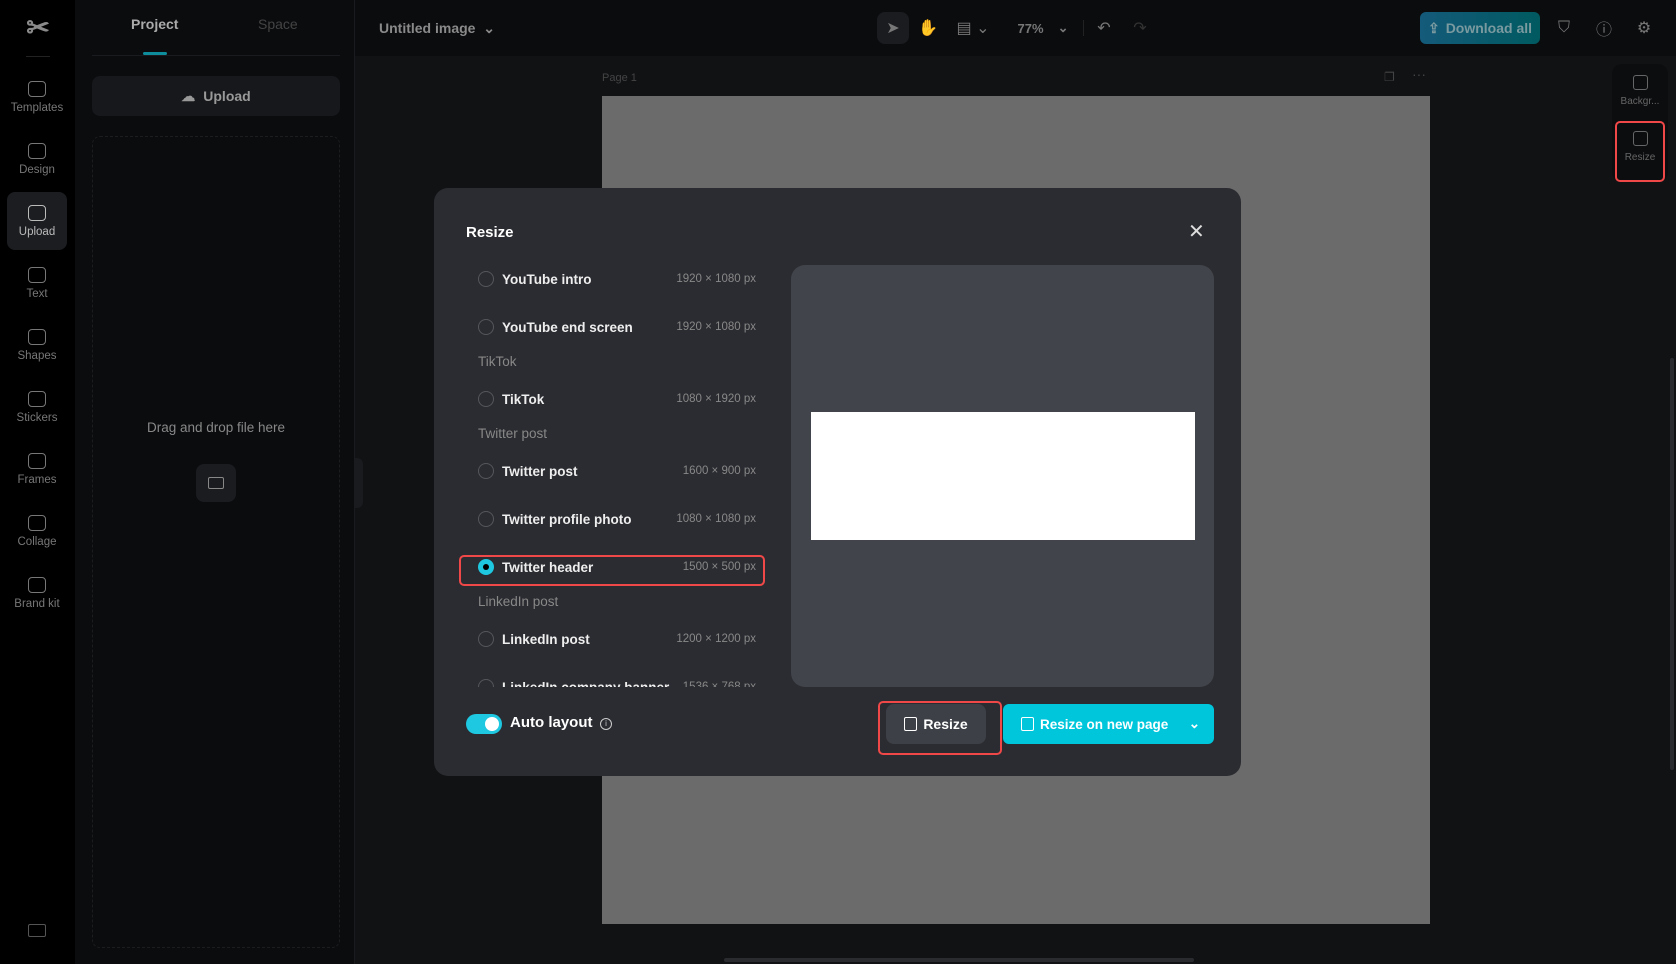 The image size is (1676, 964). I want to click on option-dimensions: 1536 × 768 px, so click(719, 684).